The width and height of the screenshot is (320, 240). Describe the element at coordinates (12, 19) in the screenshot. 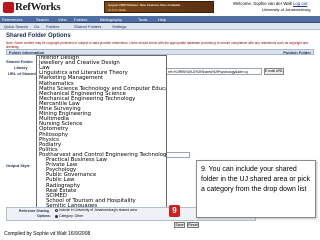

I see `menu-item-references: References` at that location.